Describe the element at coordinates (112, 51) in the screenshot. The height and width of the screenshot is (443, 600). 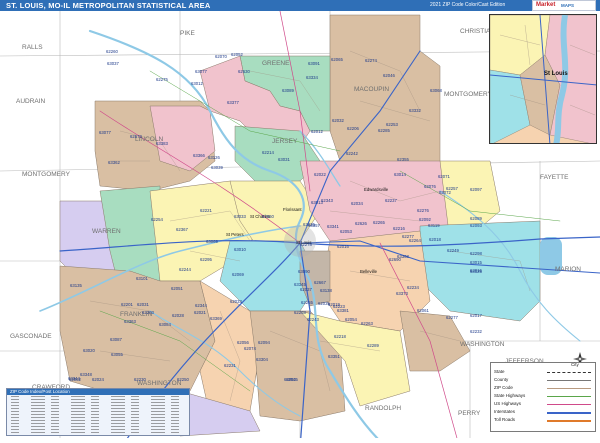
I see `zip-label: 62260` at that location.